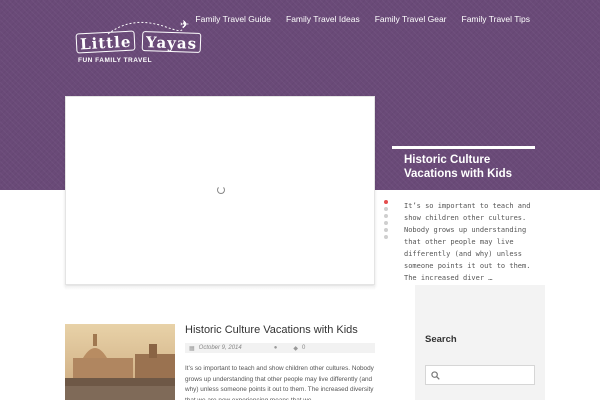 The image size is (600, 400). What do you see at coordinates (233, 19) in the screenshot?
I see `nav-family-travel-guide: Family Travel Guide` at bounding box center [233, 19].